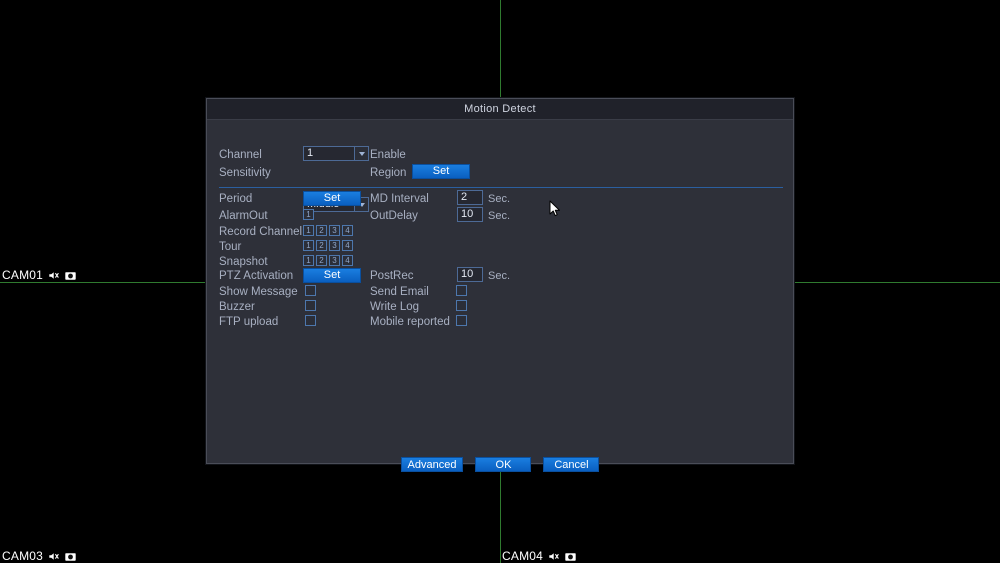 Image resolution: width=1000 pixels, height=563 pixels. I want to click on region-set-button: Set, so click(441, 171).